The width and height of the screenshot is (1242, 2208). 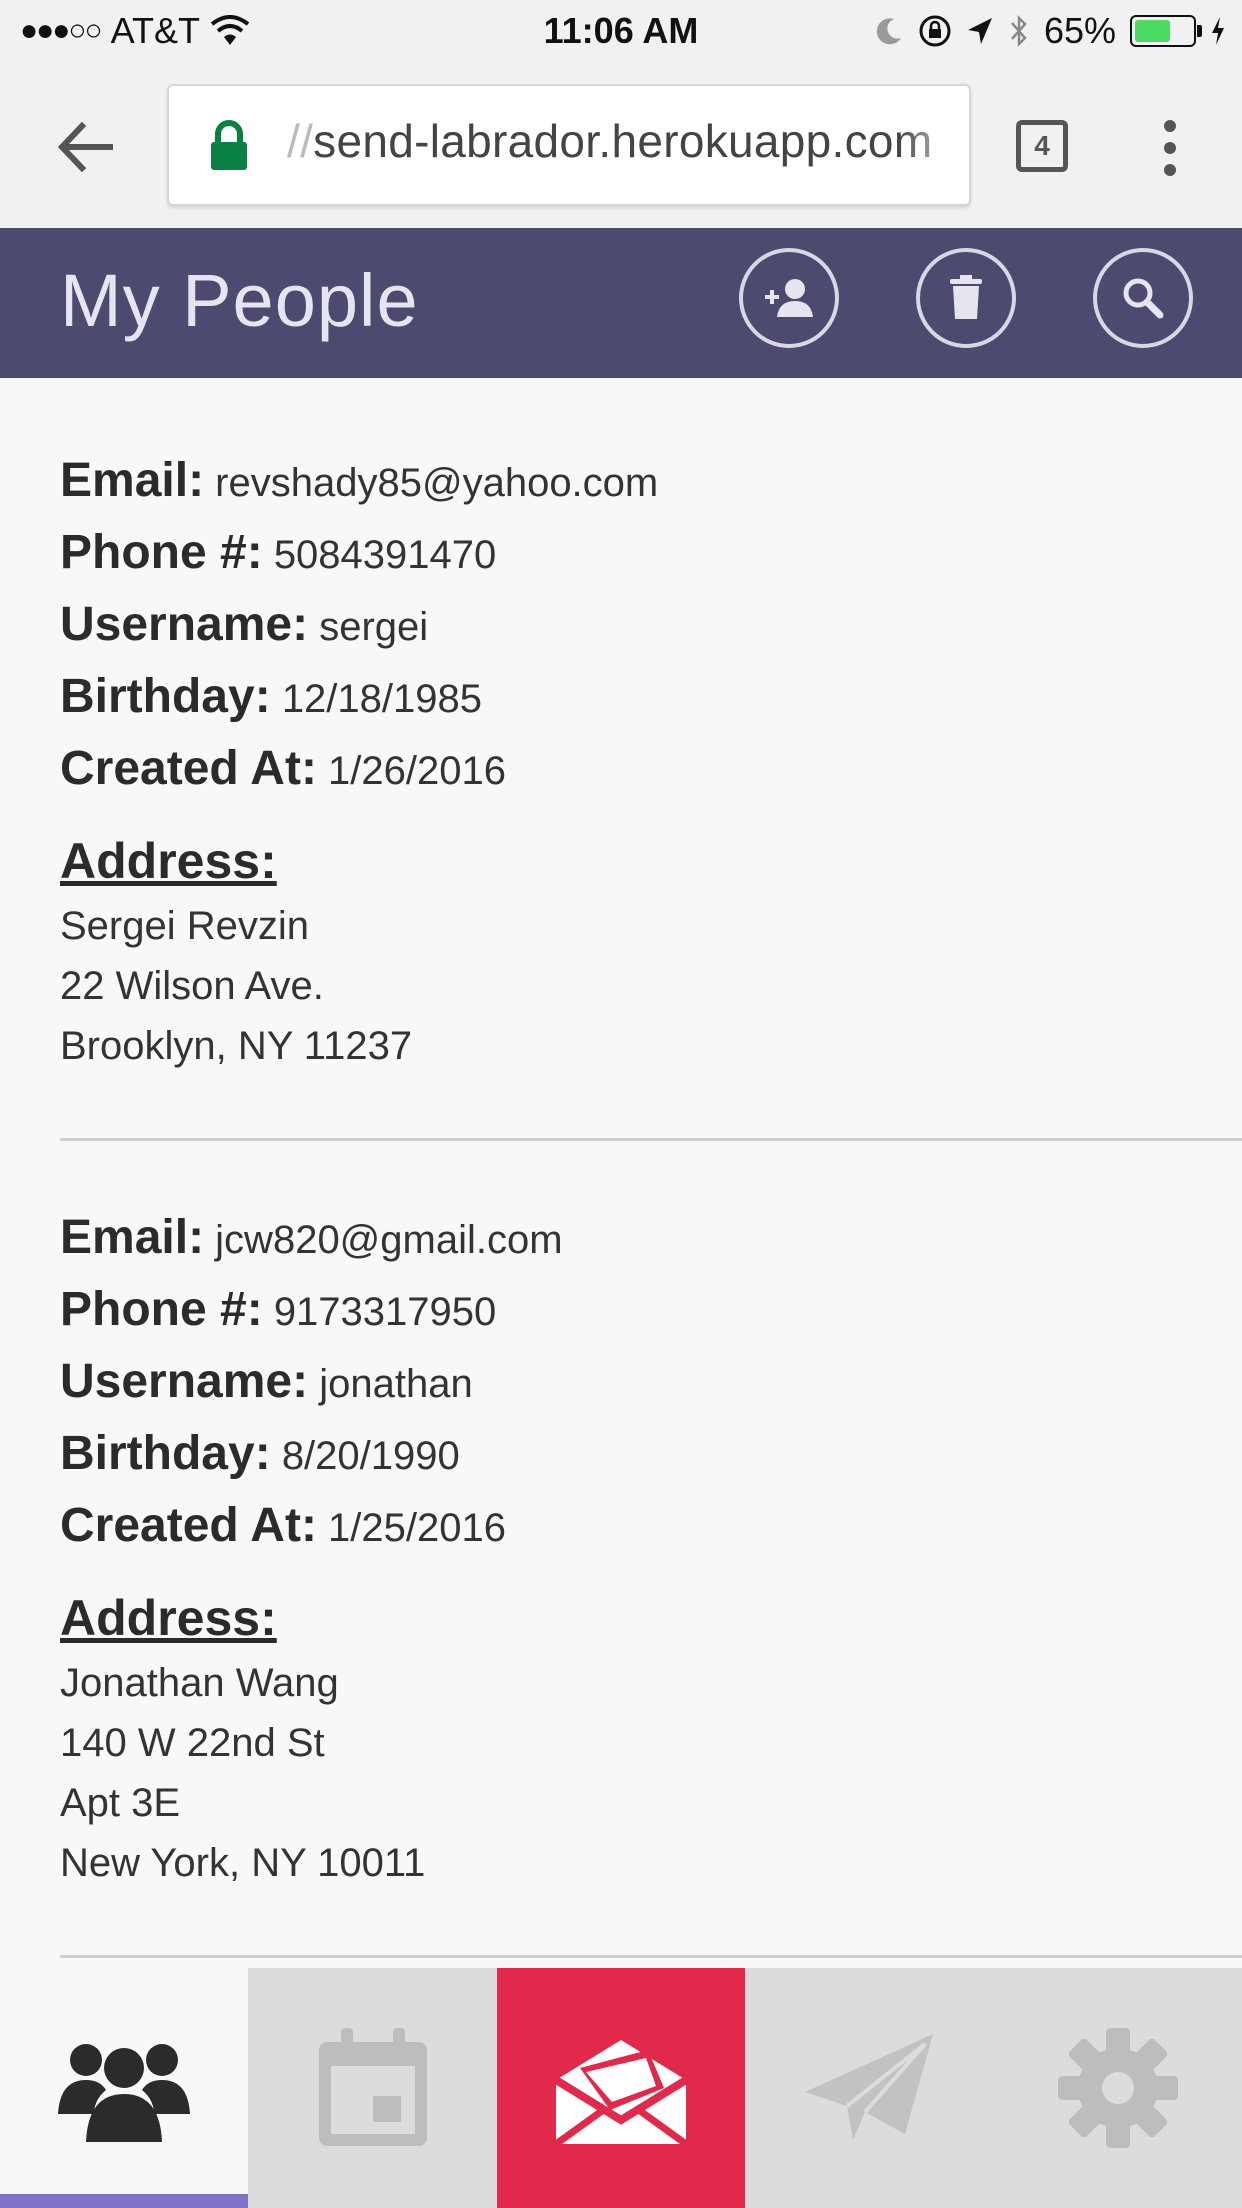 I want to click on divider, so click(x=651, y=1956).